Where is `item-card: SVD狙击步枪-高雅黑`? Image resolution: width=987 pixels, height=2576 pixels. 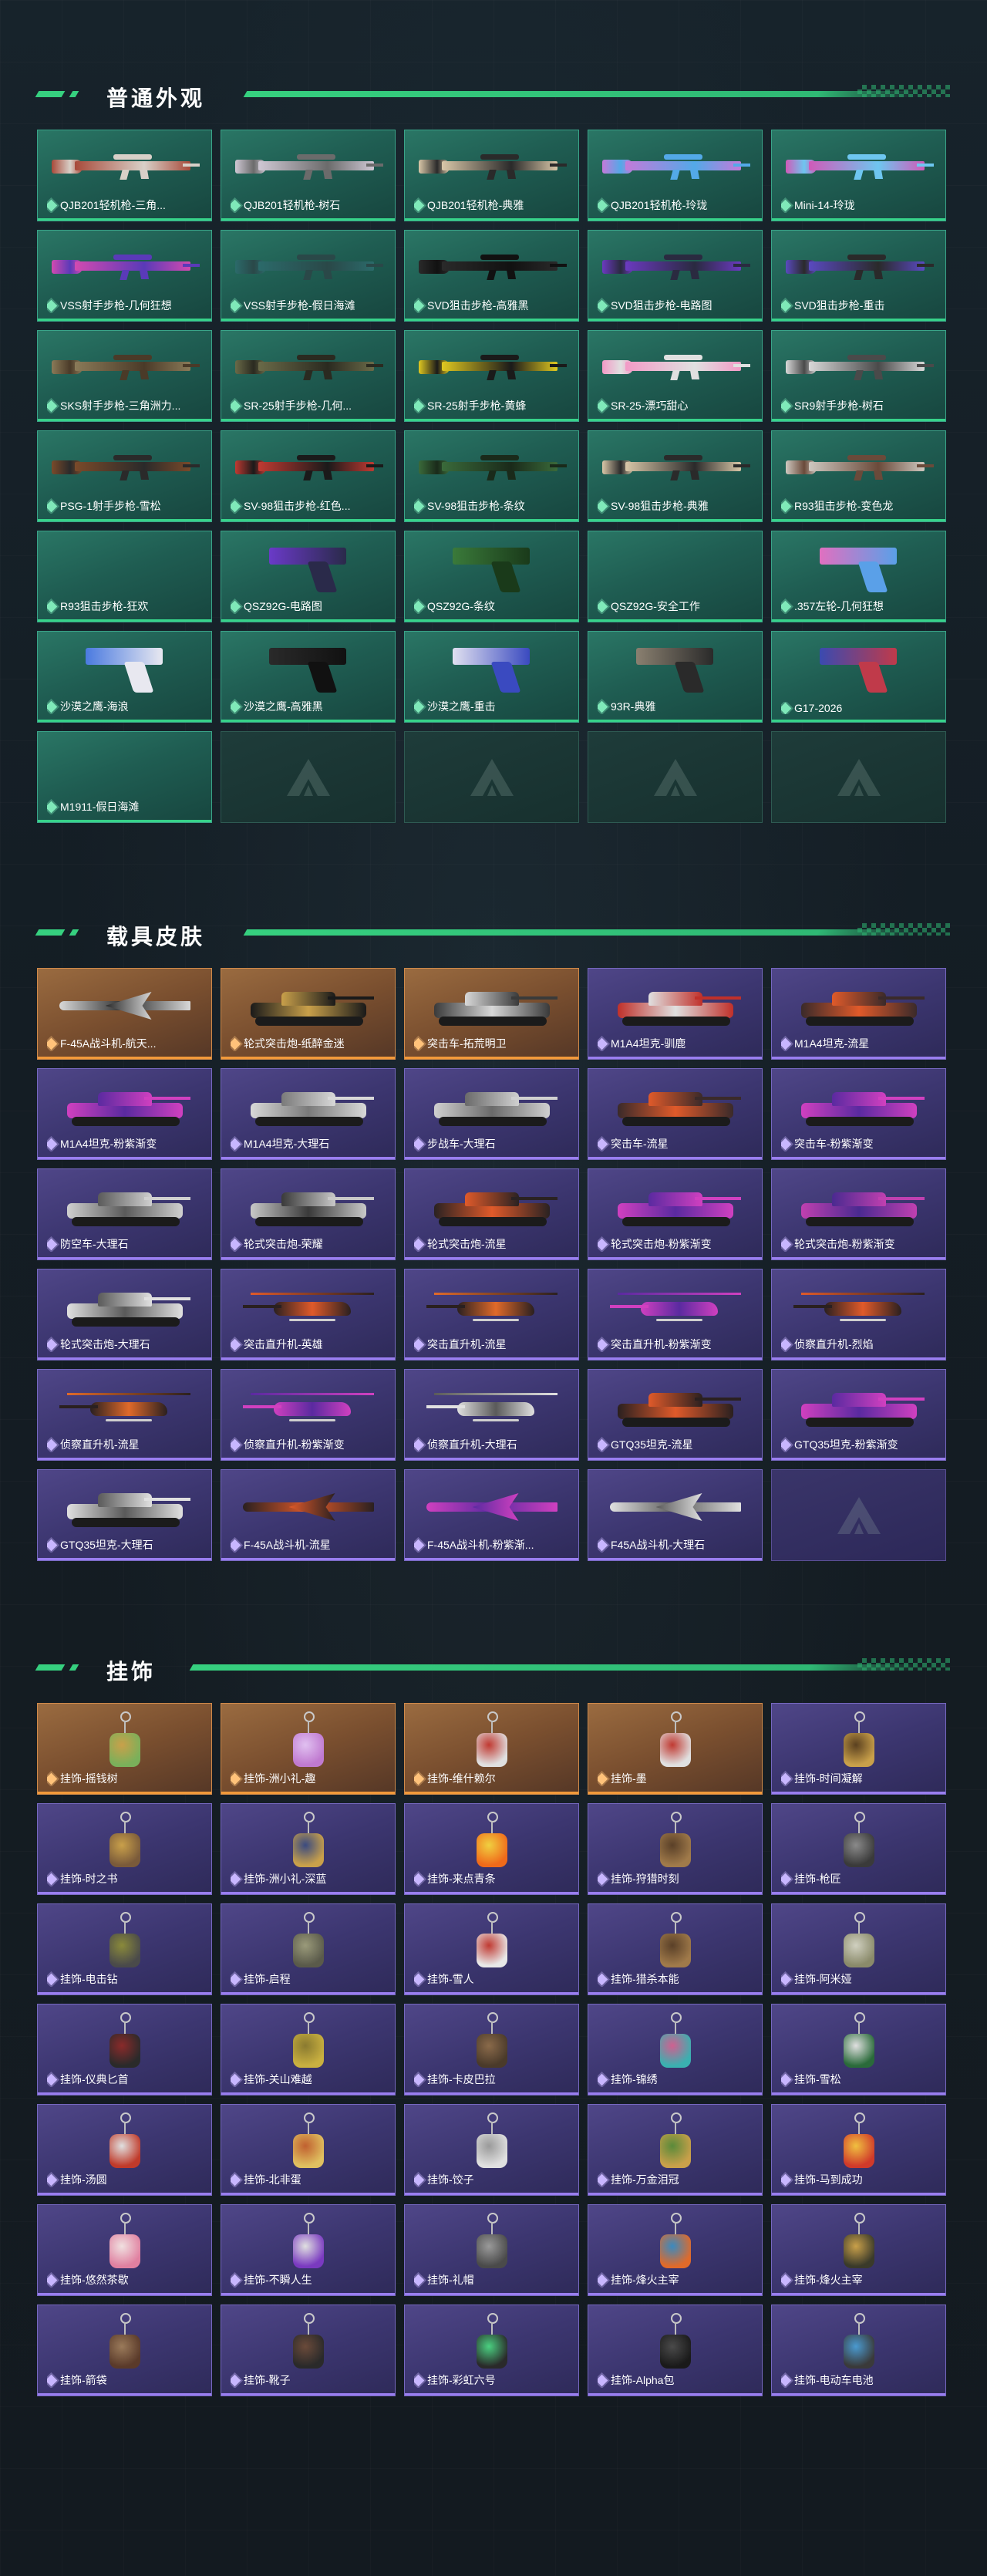 item-card: SVD狙击步枪-高雅黑 is located at coordinates (491, 276).